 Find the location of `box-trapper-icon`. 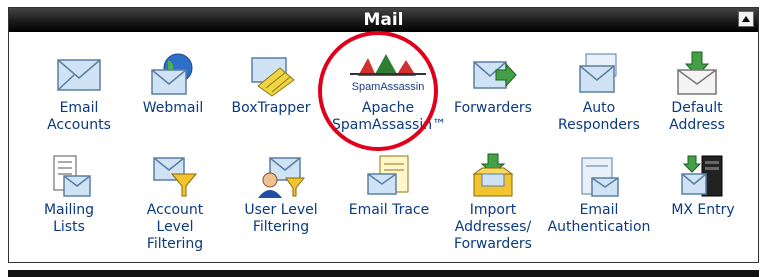

box-trapper-icon is located at coordinates (271, 74).